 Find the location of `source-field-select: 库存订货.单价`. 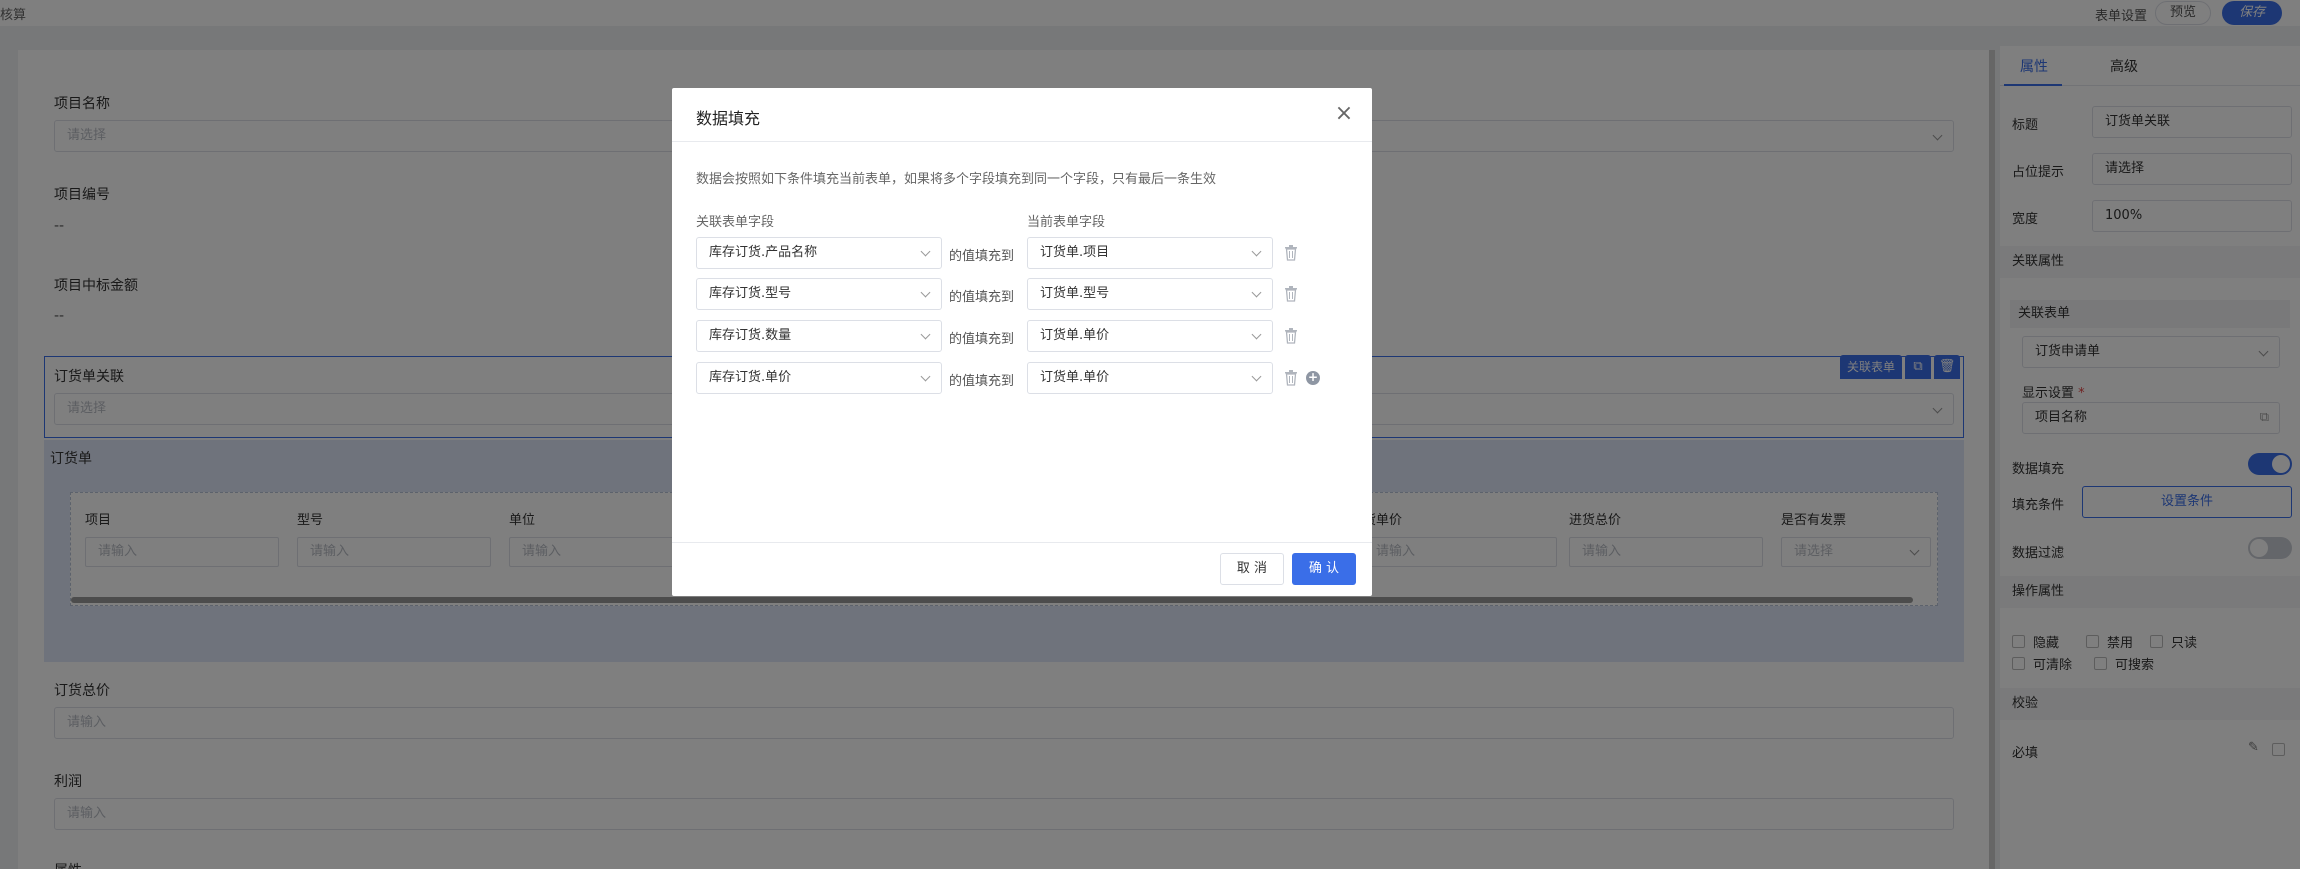

source-field-select: 库存订货.单价 is located at coordinates (819, 378).